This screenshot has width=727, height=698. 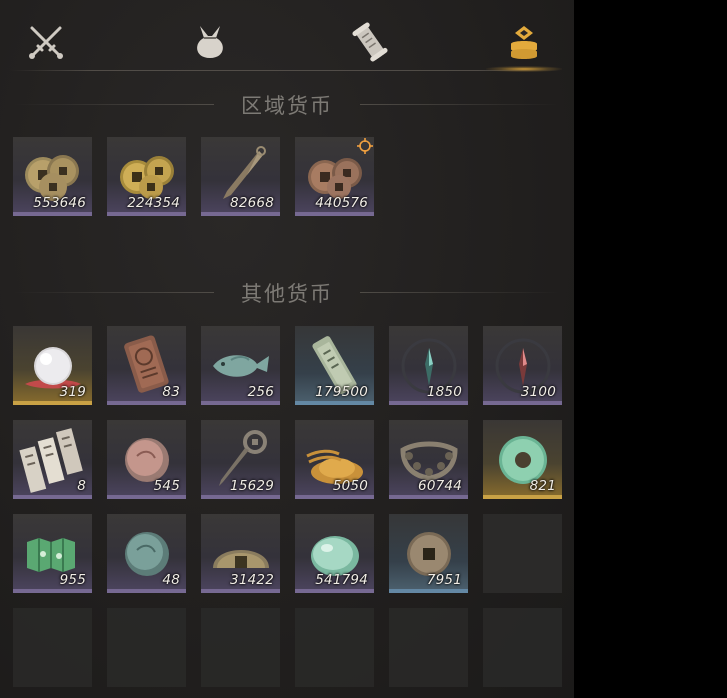 I want to click on currency-slot-teal-stone: 48, so click(x=146, y=553).